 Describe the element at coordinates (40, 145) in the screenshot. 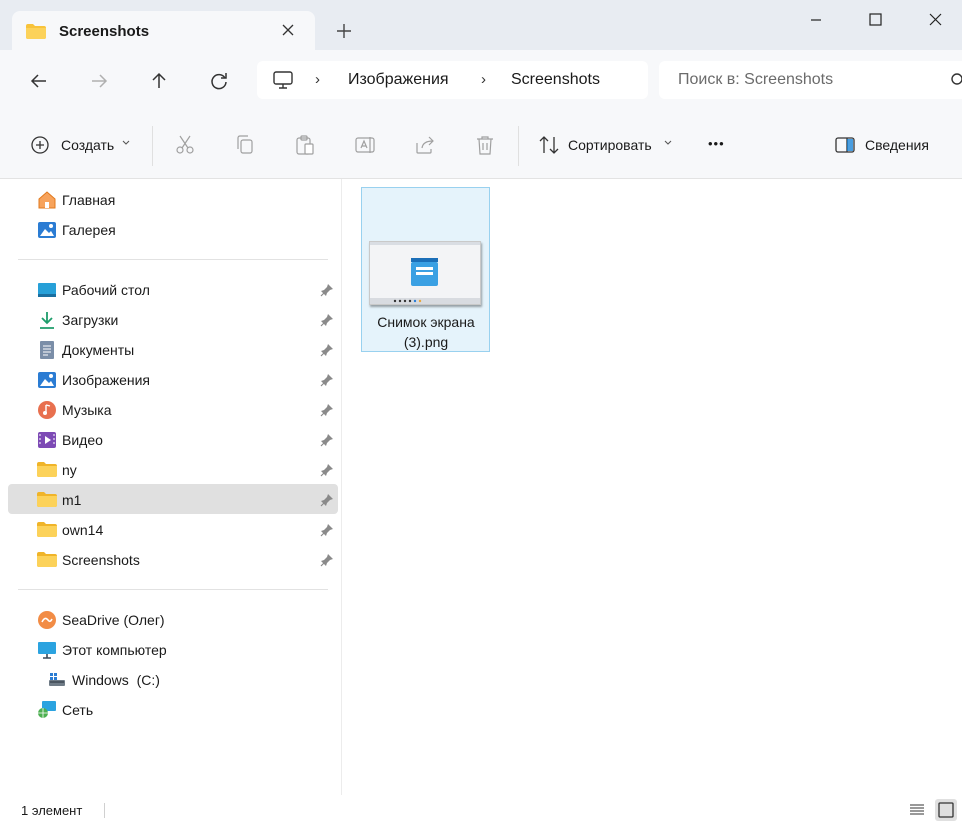

I see `add-icon` at that location.